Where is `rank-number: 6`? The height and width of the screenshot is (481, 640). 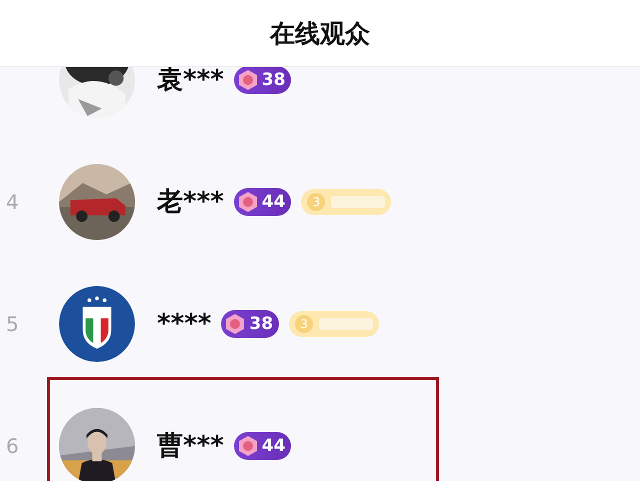 rank-number: 6 is located at coordinates (12, 446).